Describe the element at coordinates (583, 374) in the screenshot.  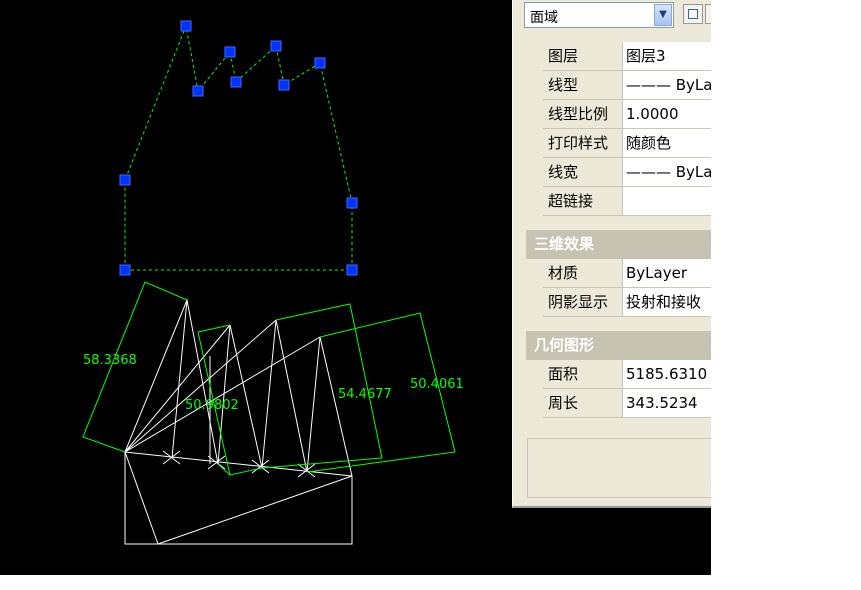
I see `property-key: 面积` at that location.